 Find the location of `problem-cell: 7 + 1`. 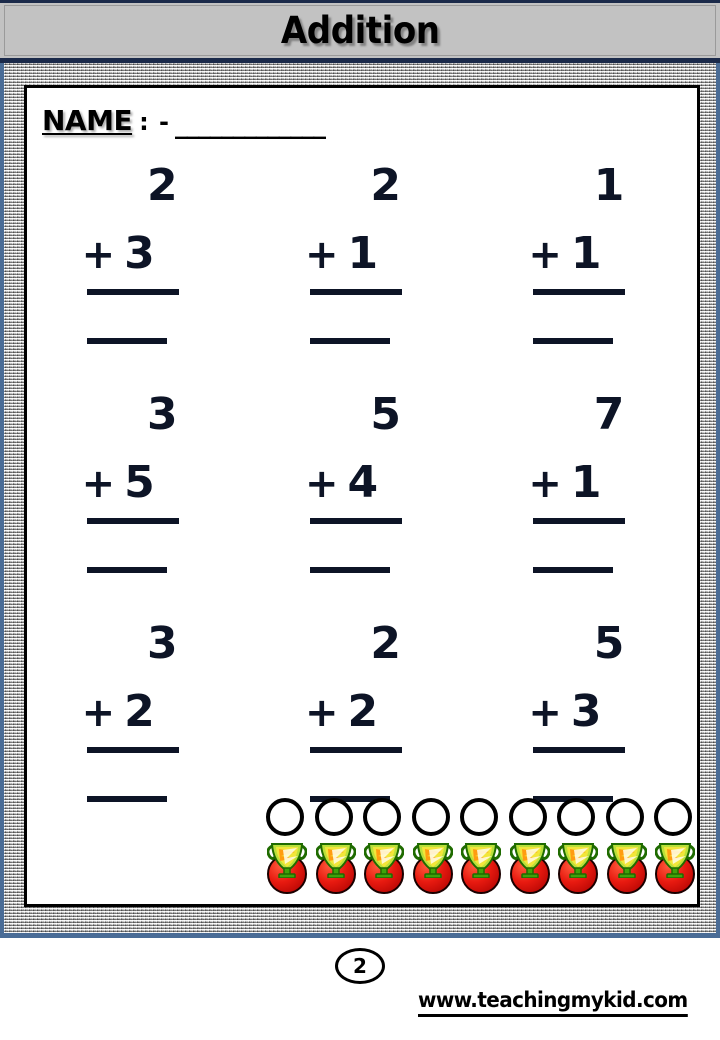

problem-cell: 7 + 1 is located at coordinates (585, 507).